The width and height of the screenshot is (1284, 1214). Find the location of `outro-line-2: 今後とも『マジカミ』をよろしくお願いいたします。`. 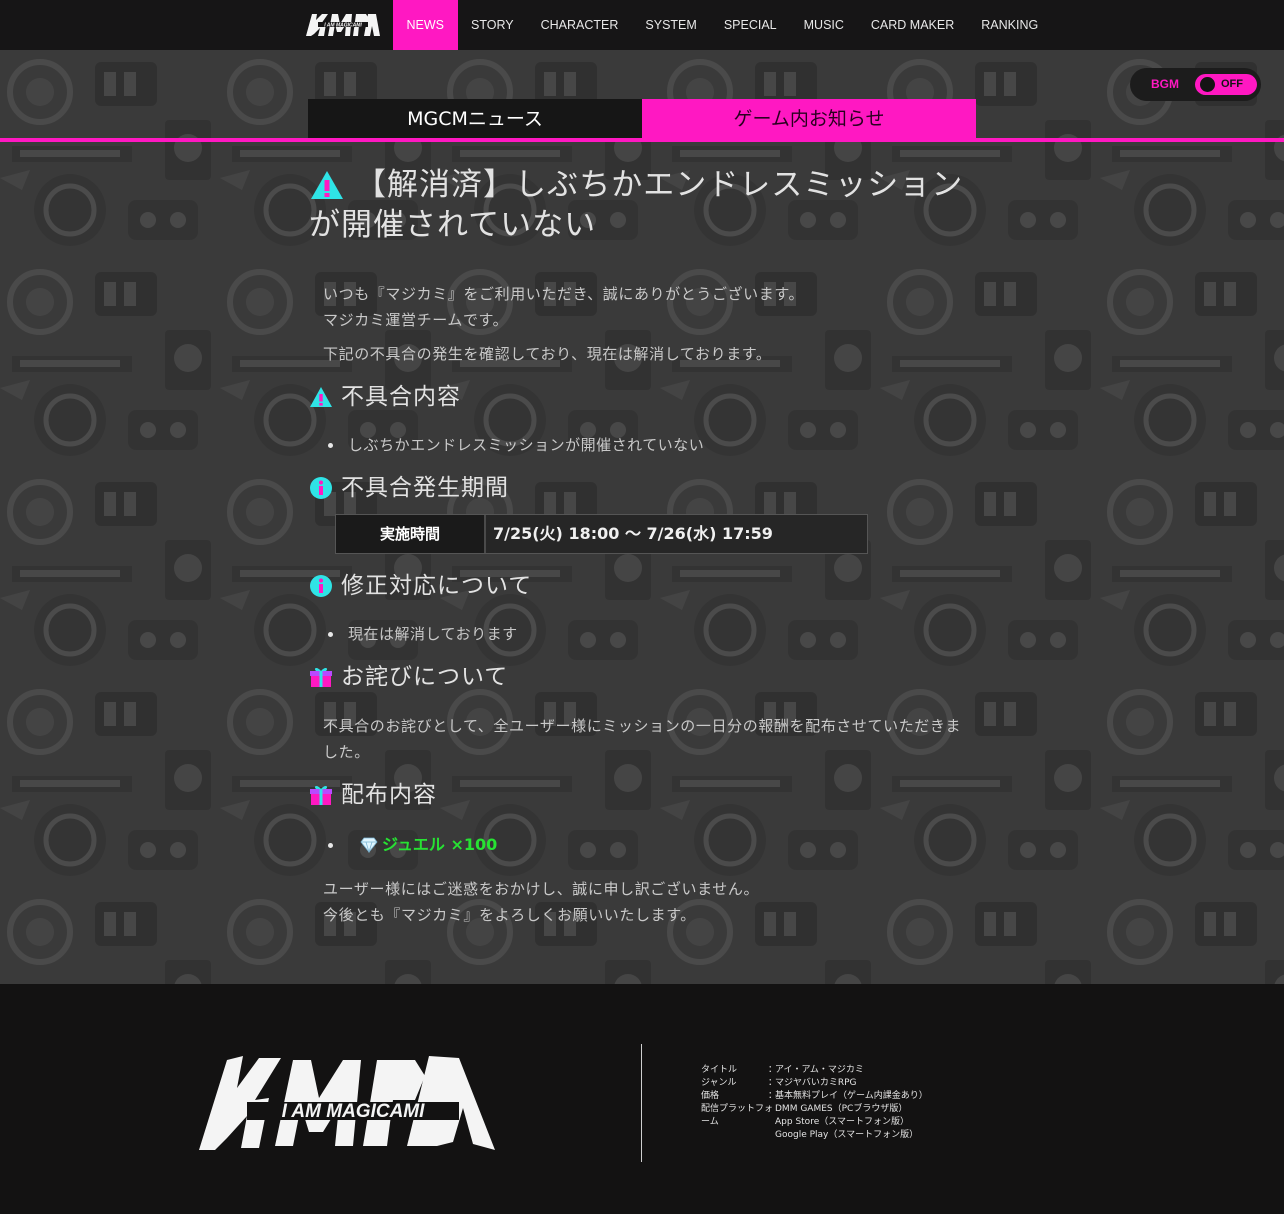

outro-line-2: 今後とも『マジカミ』をよろしくお願いいたします。 is located at coordinates (509, 915).